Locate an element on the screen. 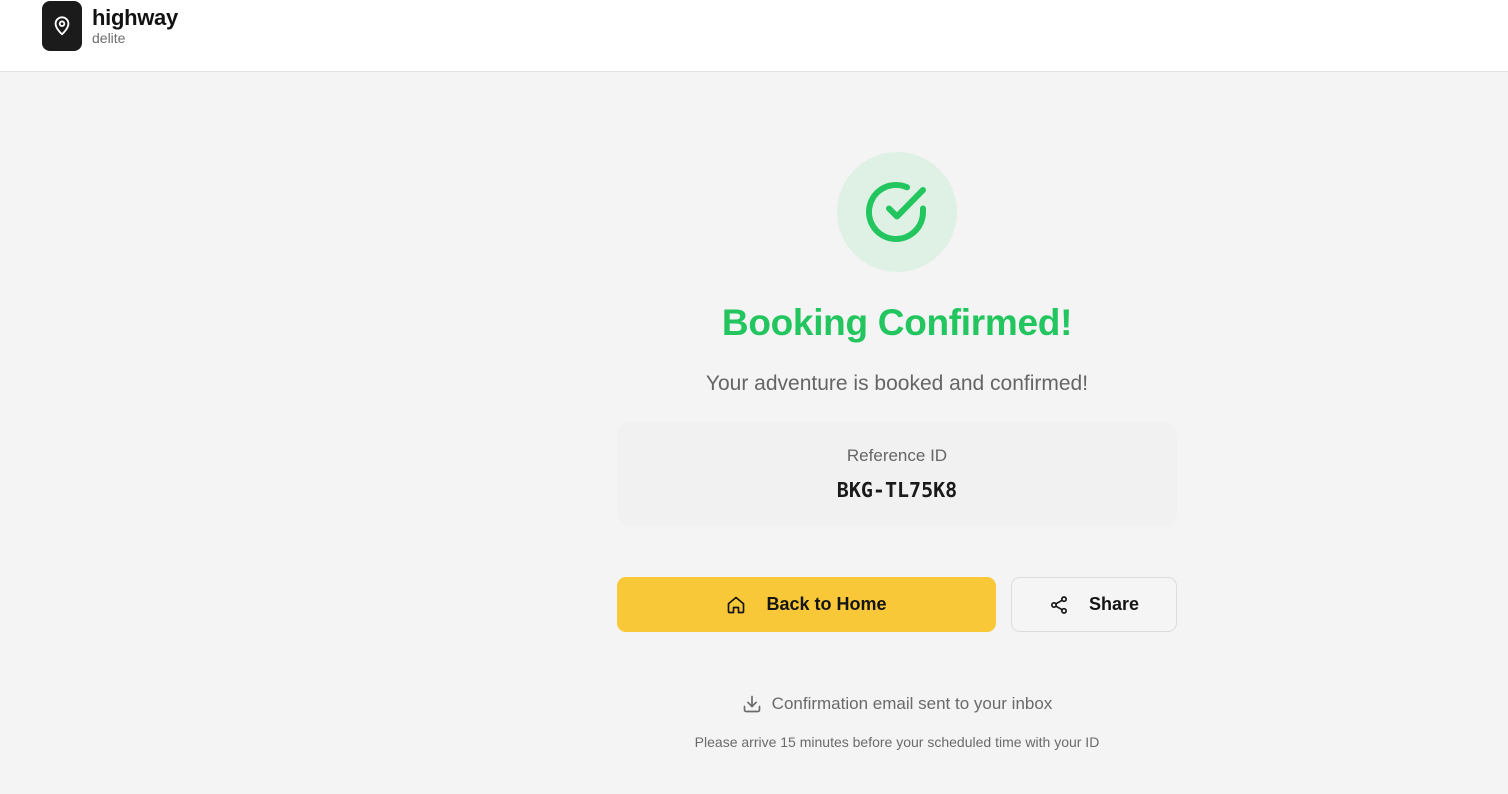 The width and height of the screenshot is (1508, 794). success-badge is located at coordinates (897, 212).